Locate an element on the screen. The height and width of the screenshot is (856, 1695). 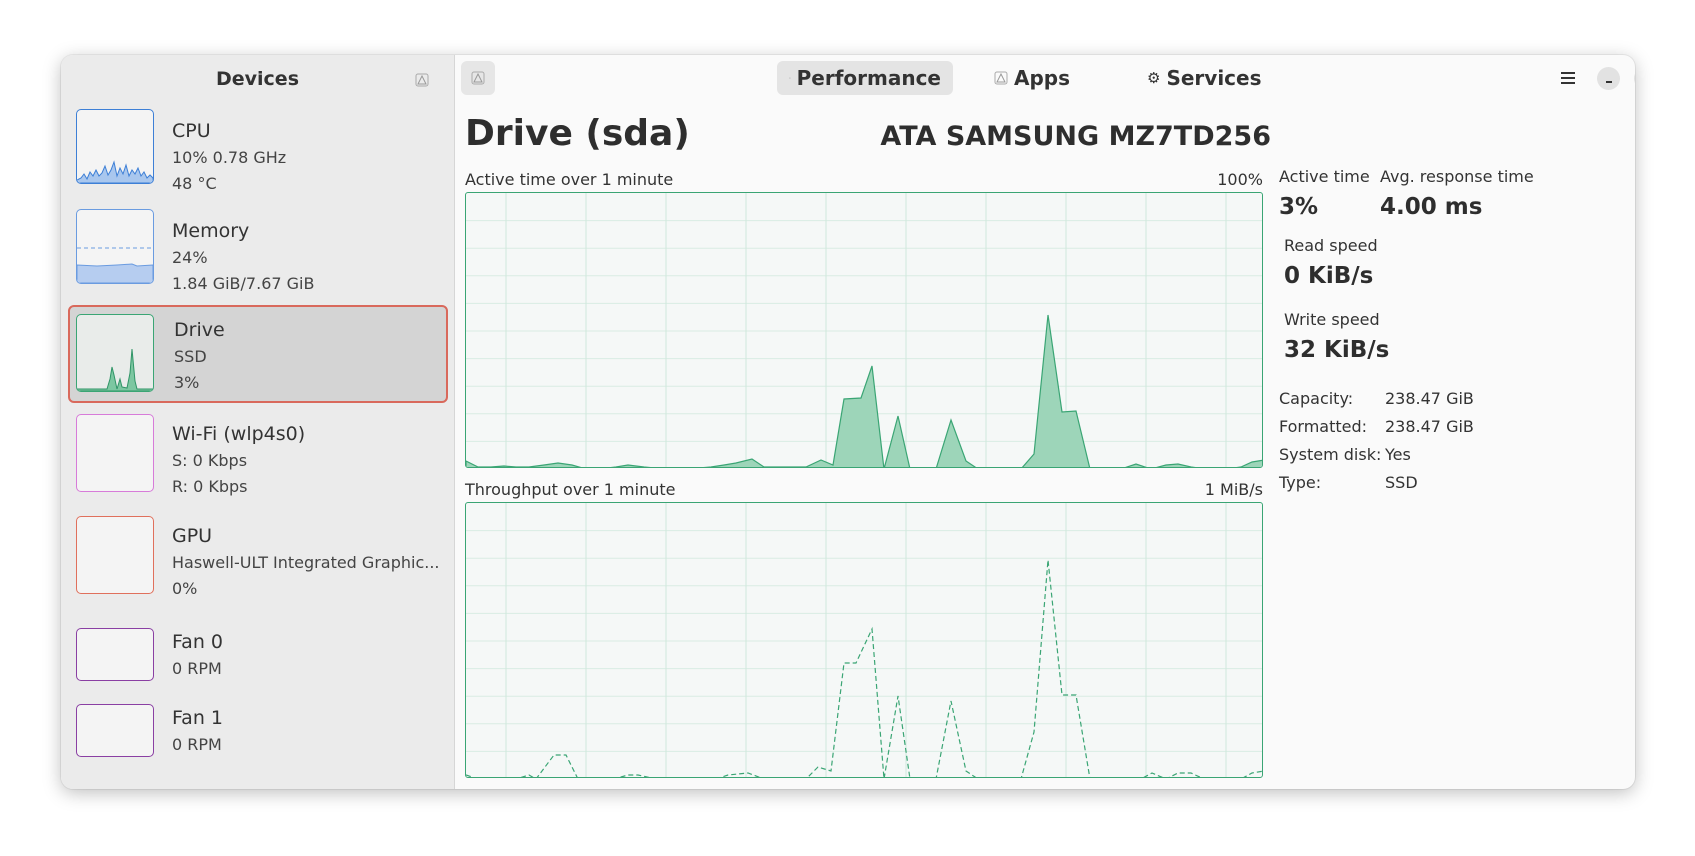
tab-label: Apps is located at coordinates (1041, 78).